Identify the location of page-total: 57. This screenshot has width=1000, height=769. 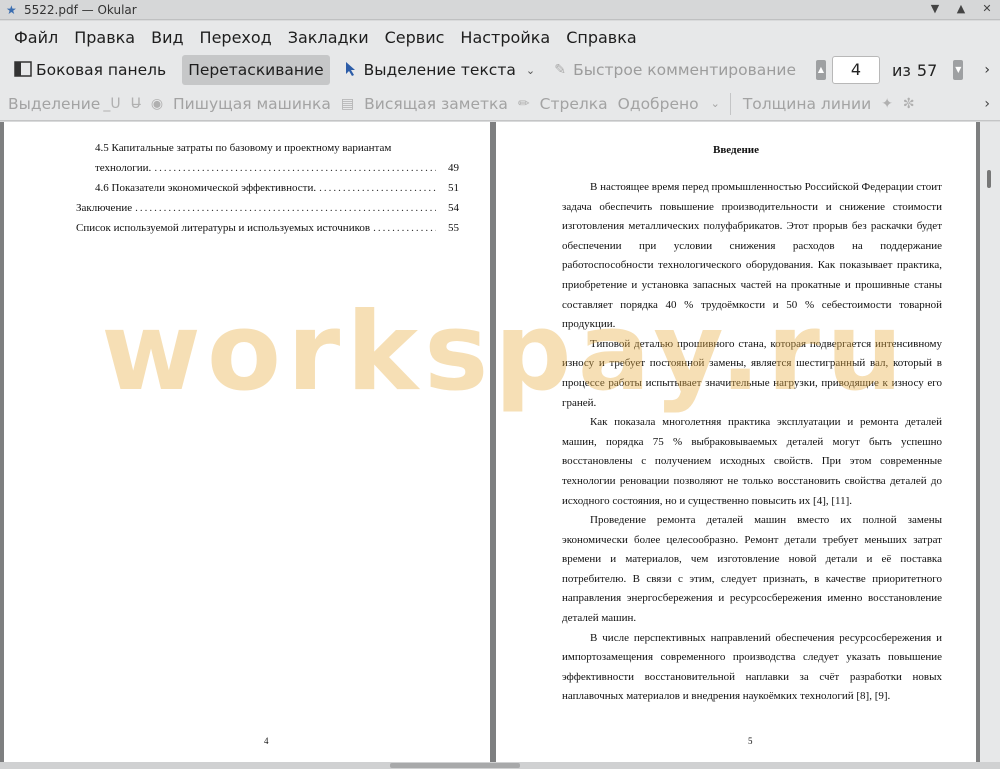
(927, 70).